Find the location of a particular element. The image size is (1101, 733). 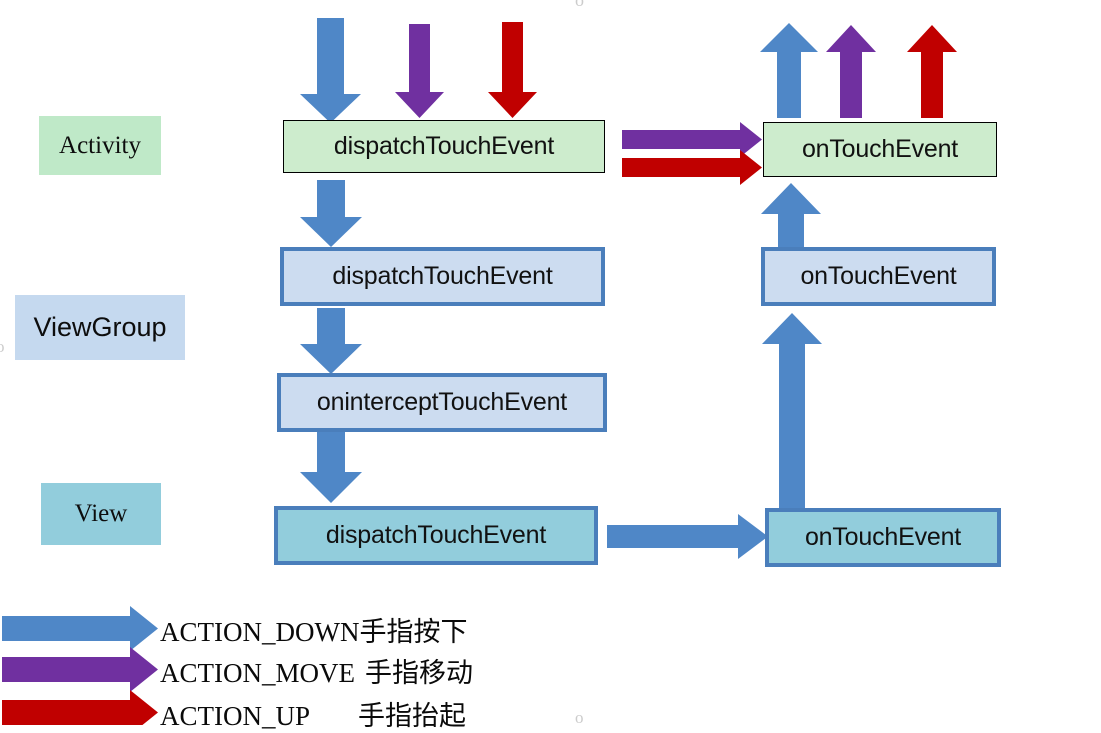

arrow-down-action-up-to-activity-dispatch is located at coordinates (512, 70).